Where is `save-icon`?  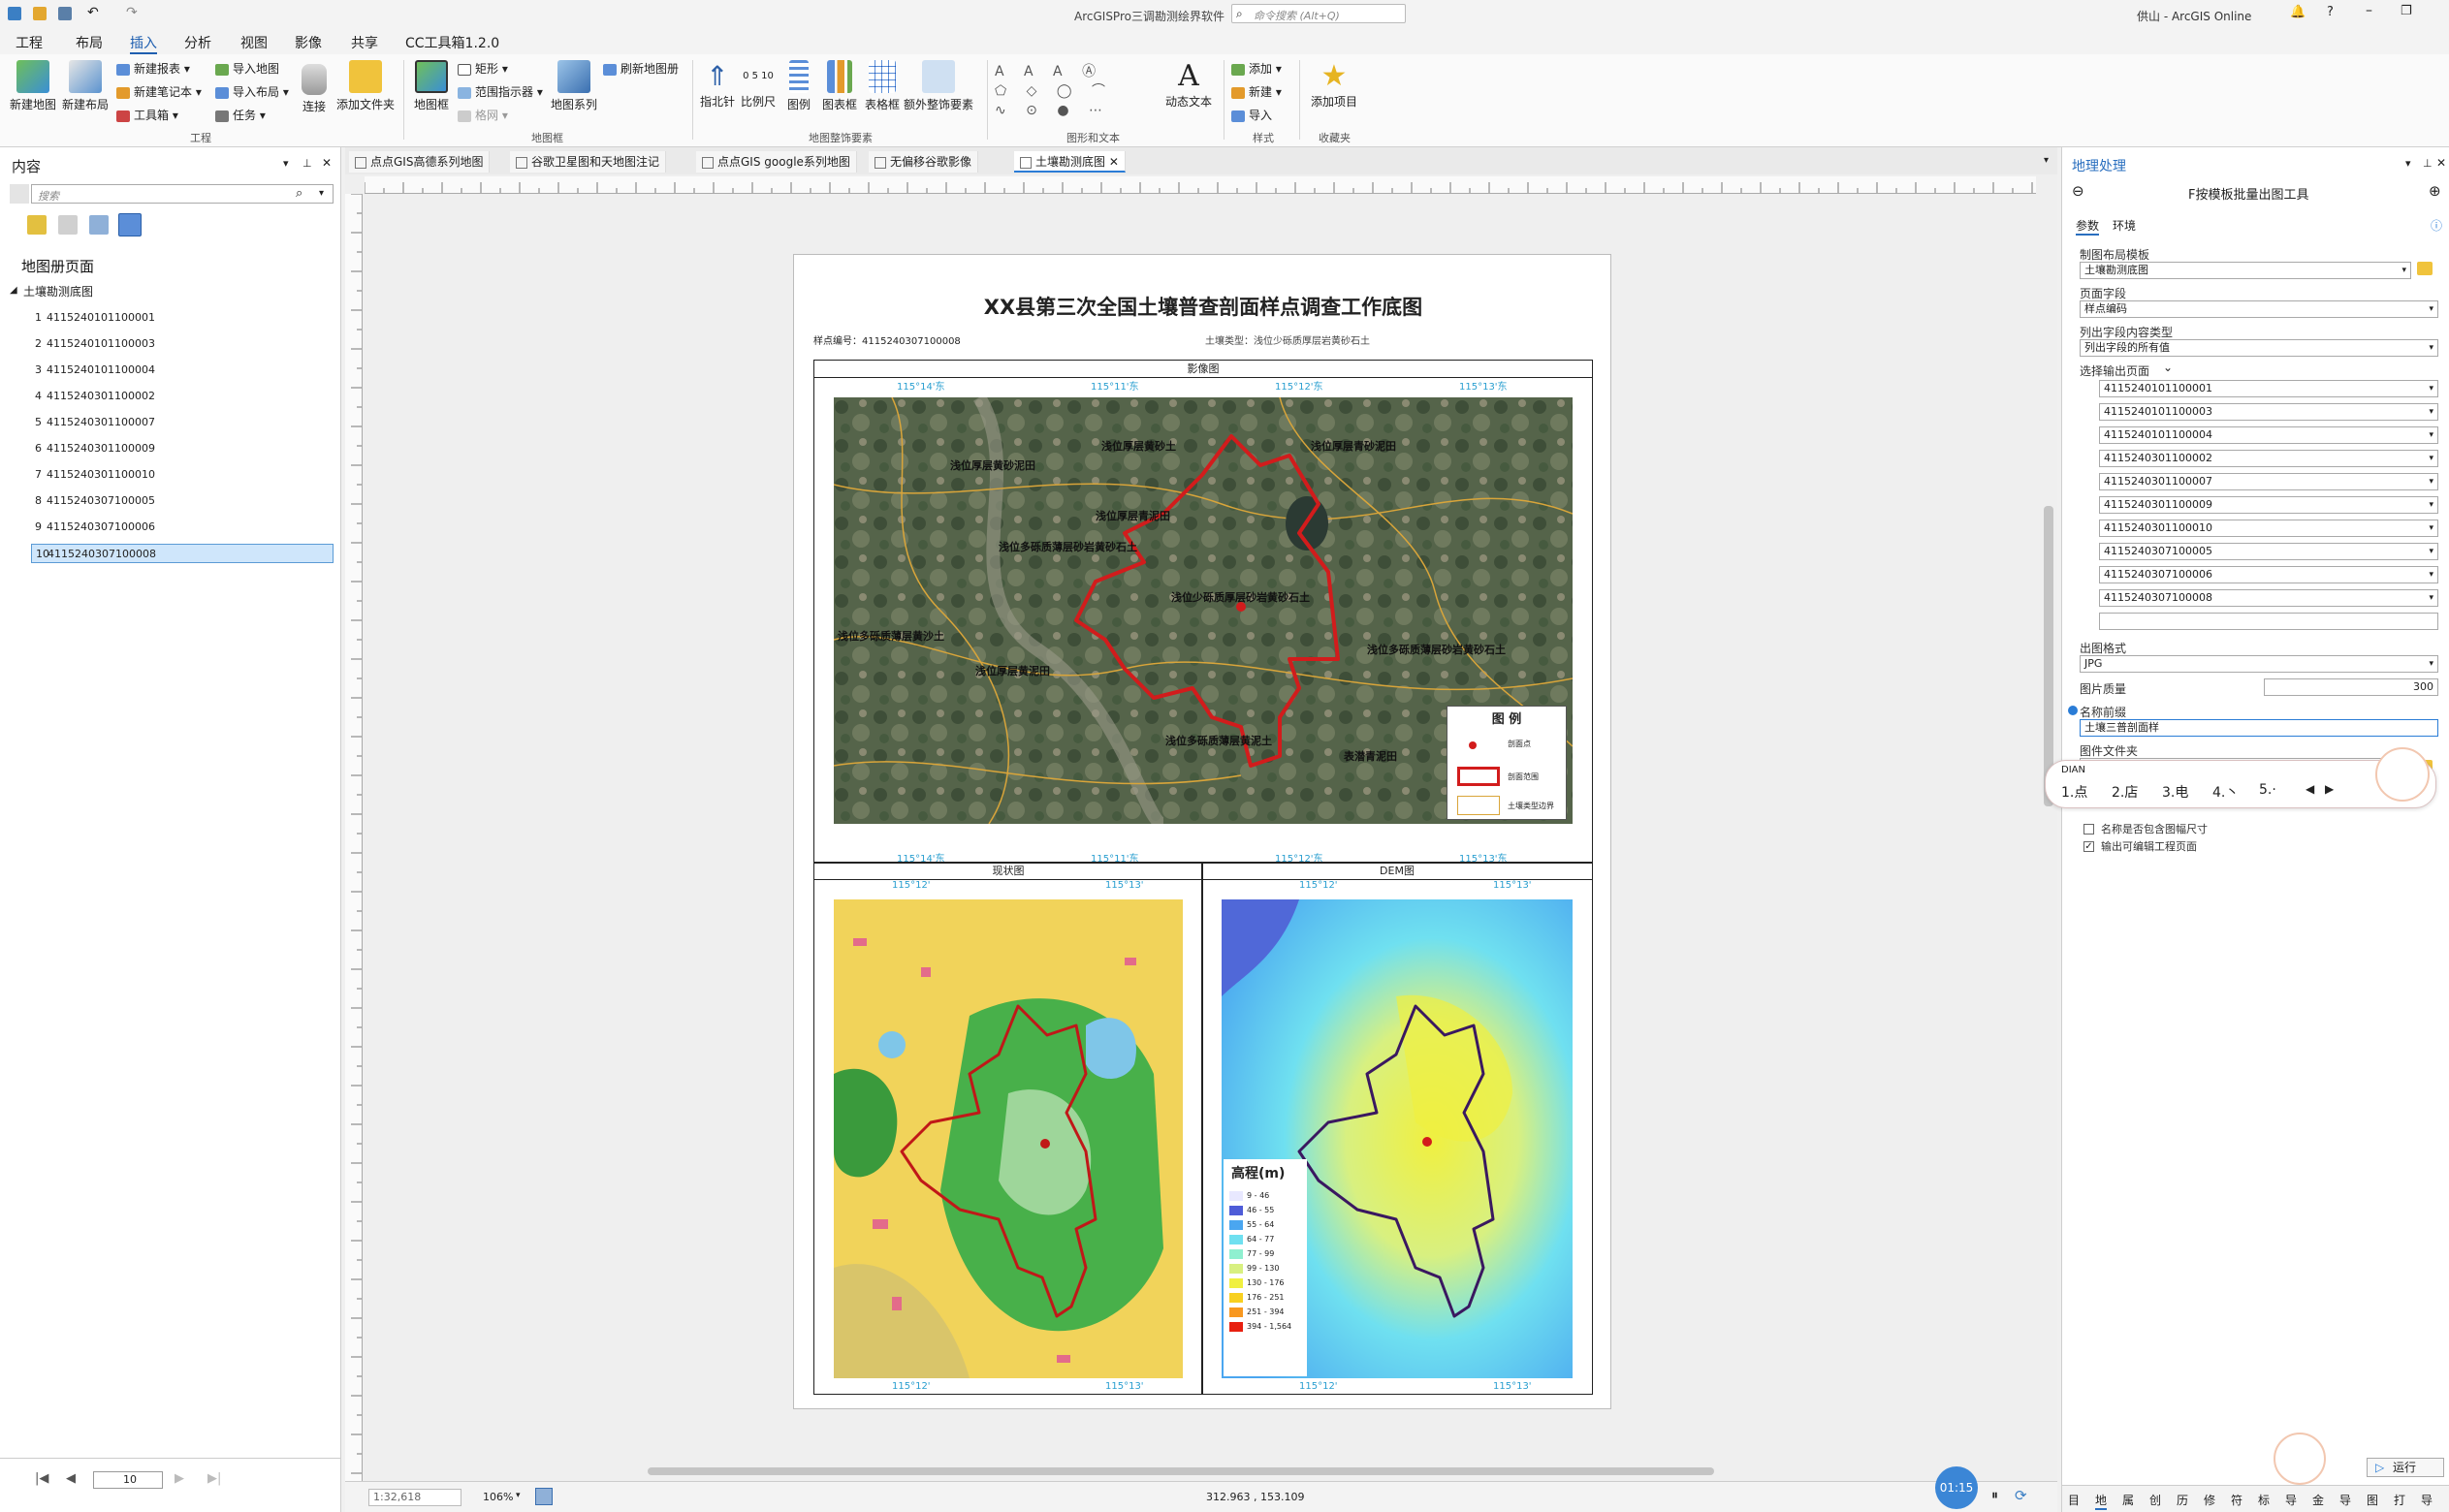 save-icon is located at coordinates (65, 14).